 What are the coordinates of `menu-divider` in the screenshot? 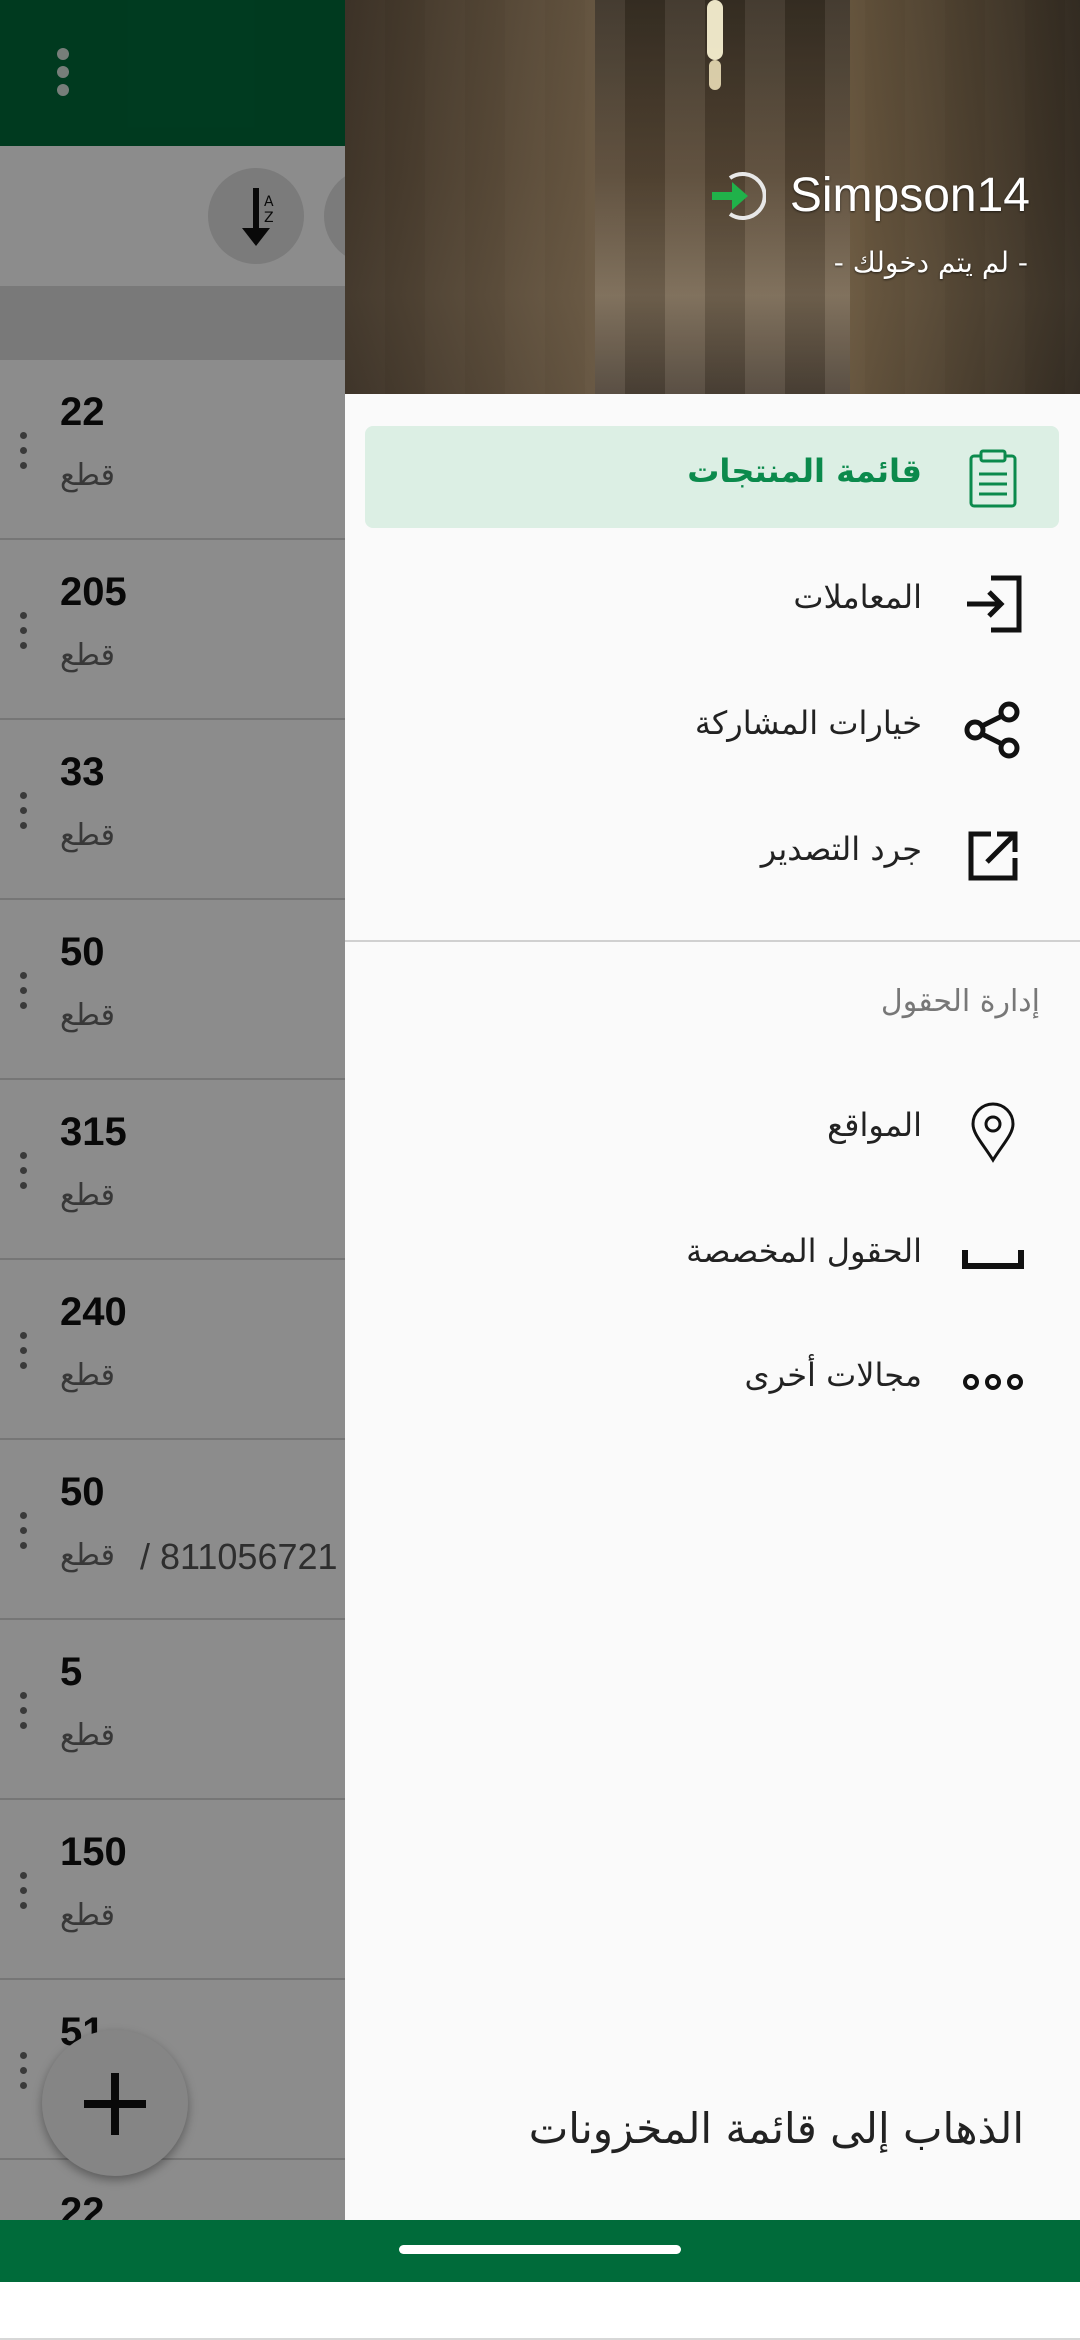 It's located at (712, 941).